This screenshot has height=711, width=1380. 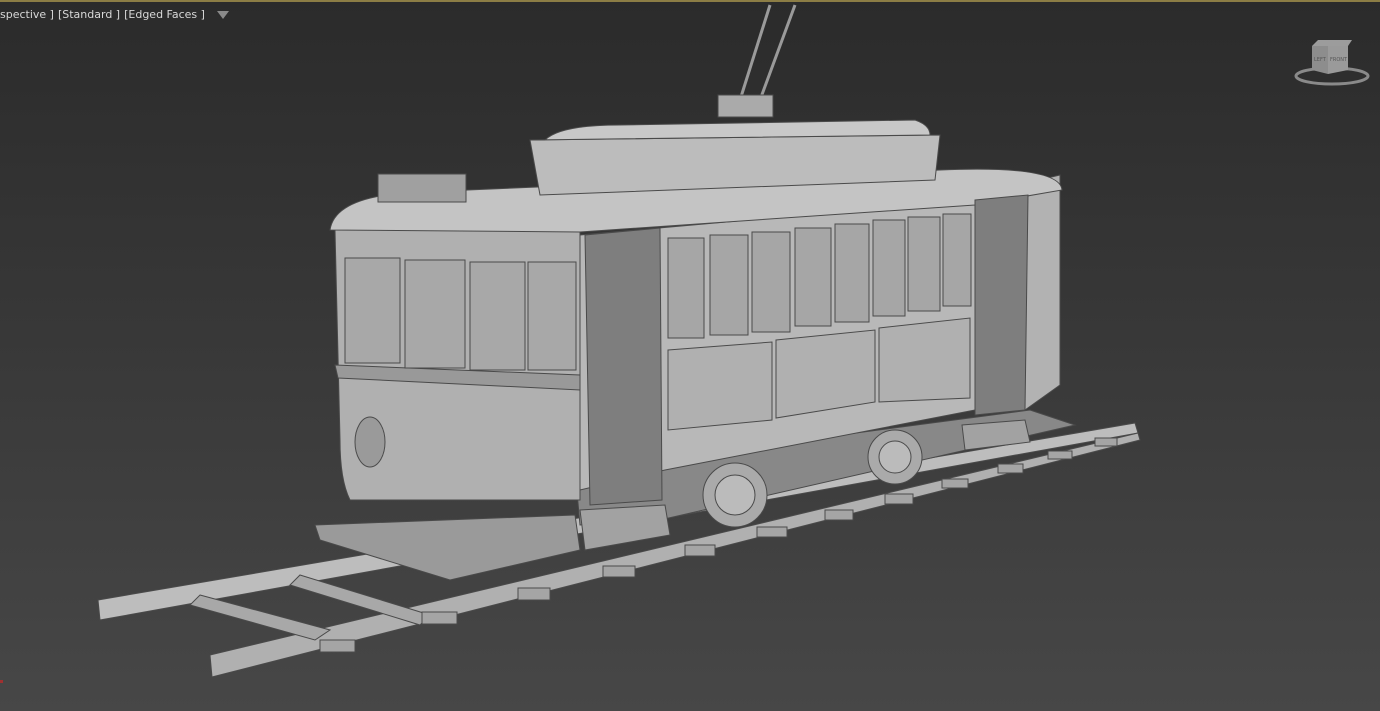 I want to click on axis-tripod-icon, so click(x=1, y=681).